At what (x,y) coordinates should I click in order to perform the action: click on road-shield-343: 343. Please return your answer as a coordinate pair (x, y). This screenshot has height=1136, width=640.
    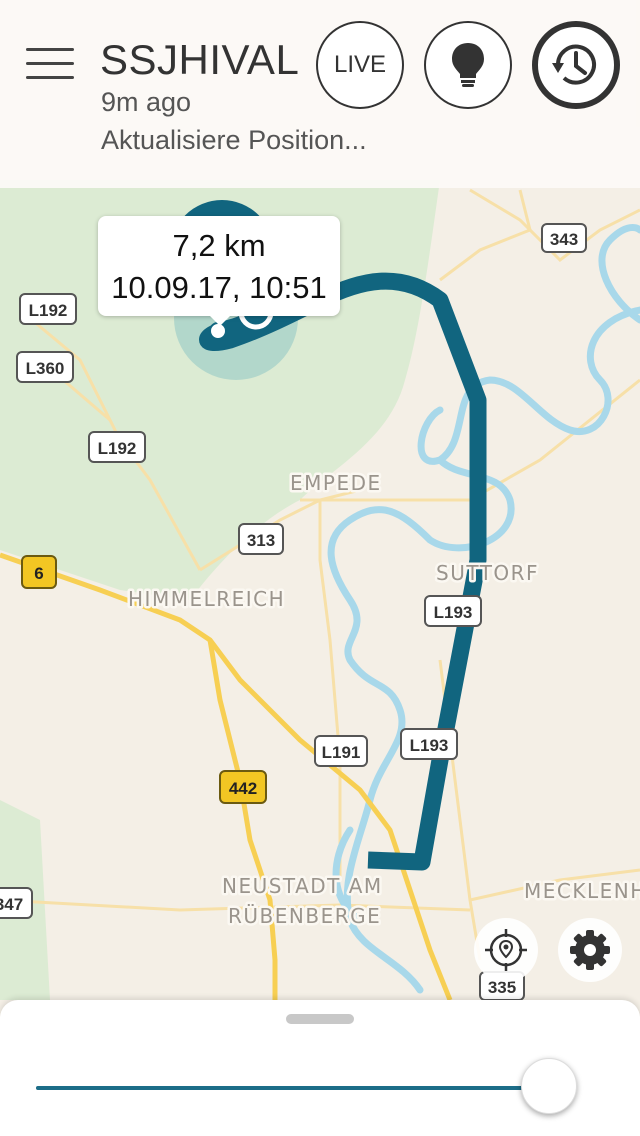
    Looking at the image, I should click on (564, 238).